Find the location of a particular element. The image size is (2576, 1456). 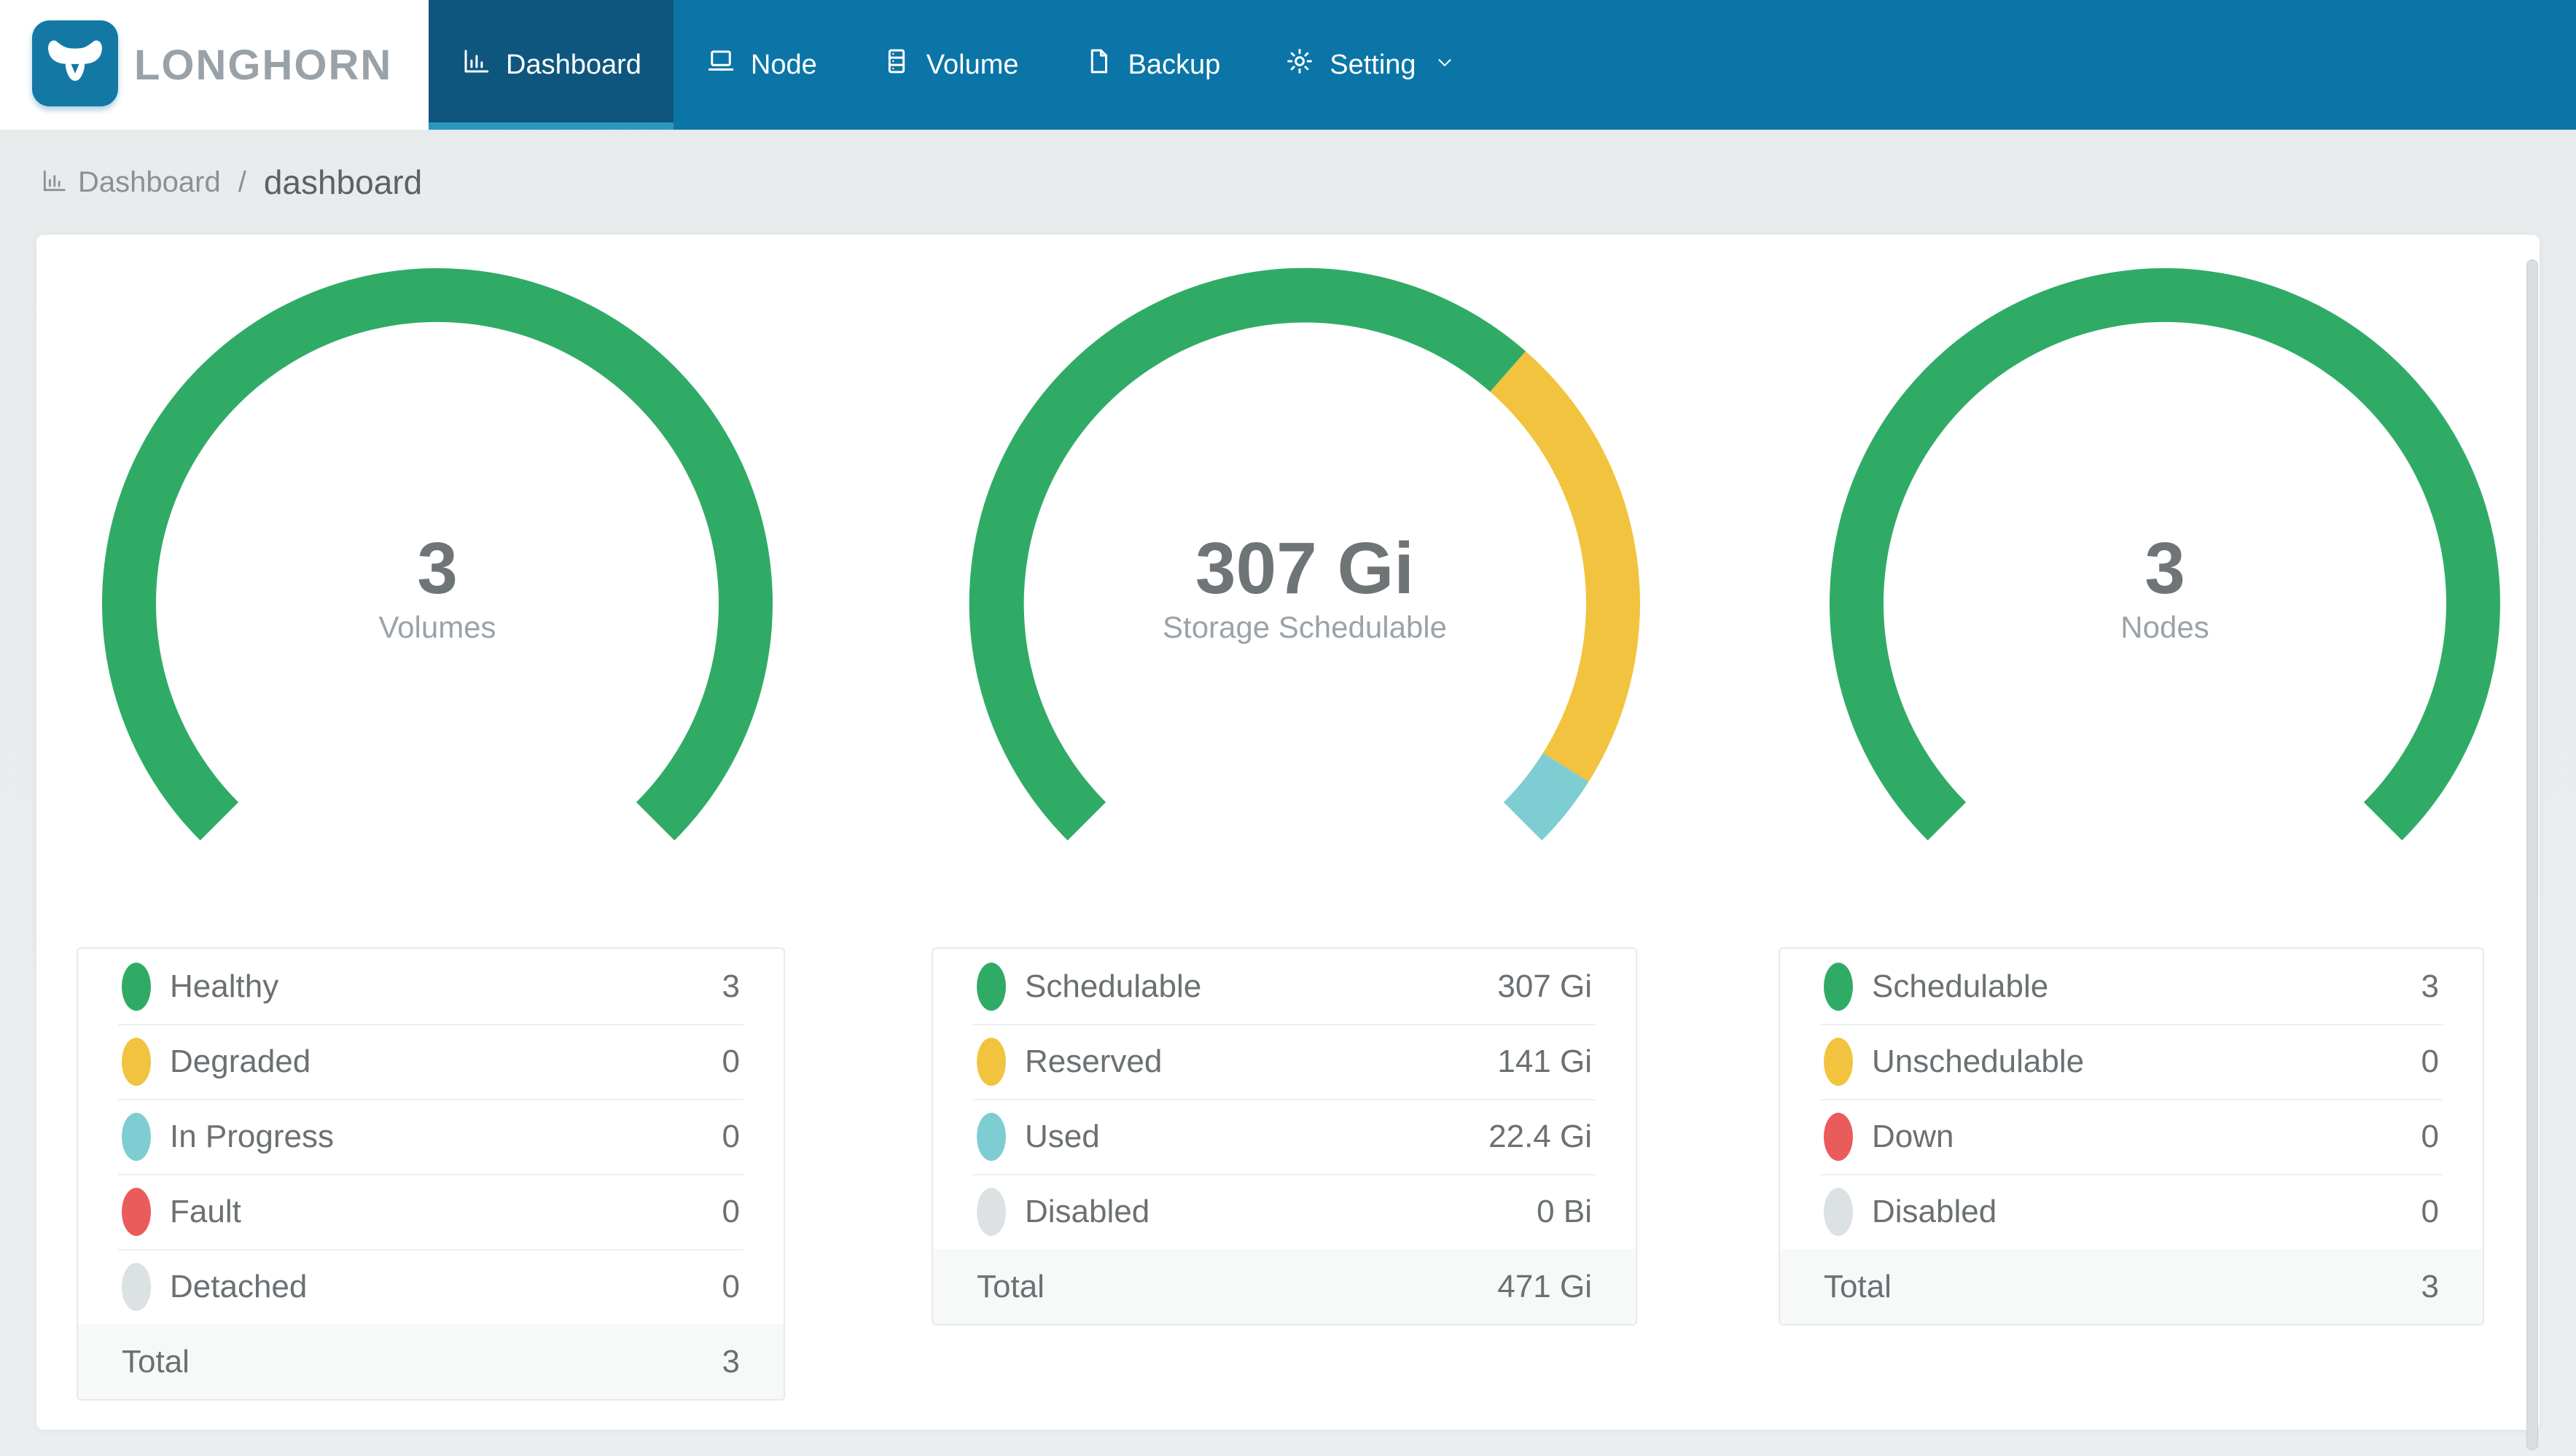

table-row: Fault 0 is located at coordinates (431, 1211).